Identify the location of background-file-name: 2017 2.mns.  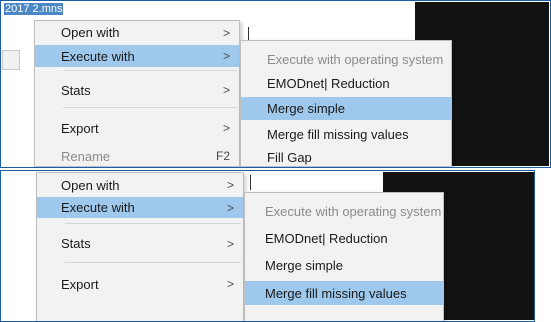
(34, 9).